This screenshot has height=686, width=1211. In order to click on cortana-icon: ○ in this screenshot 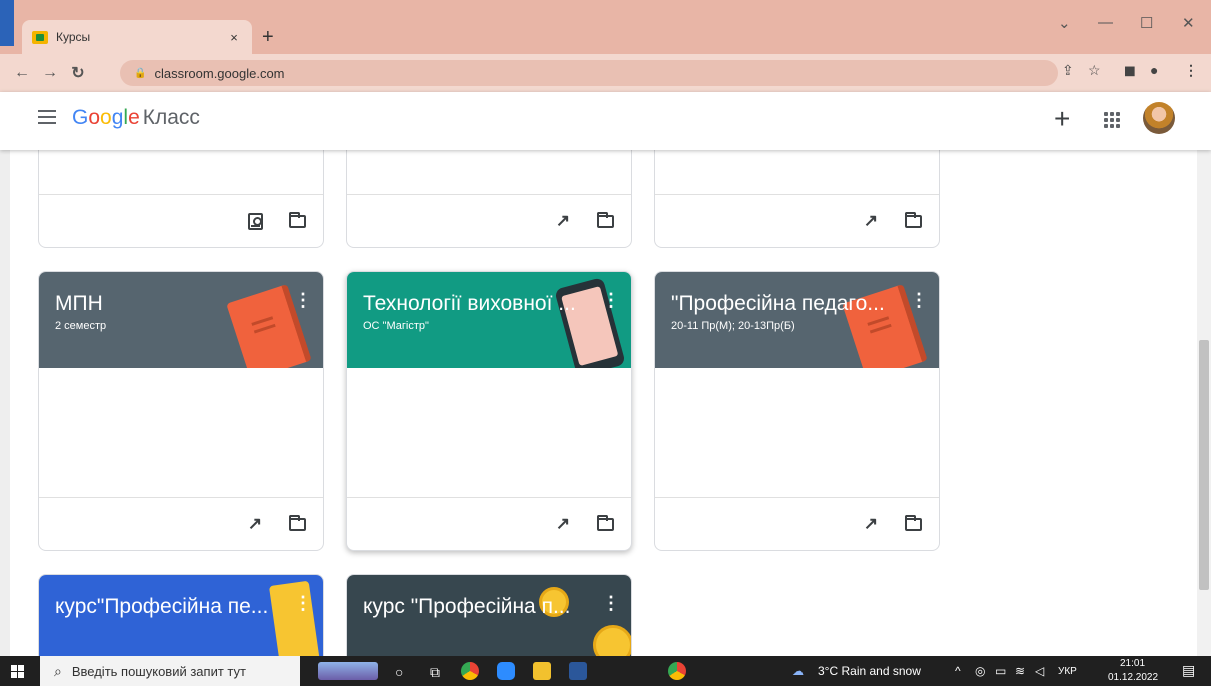, I will do `click(399, 672)`.